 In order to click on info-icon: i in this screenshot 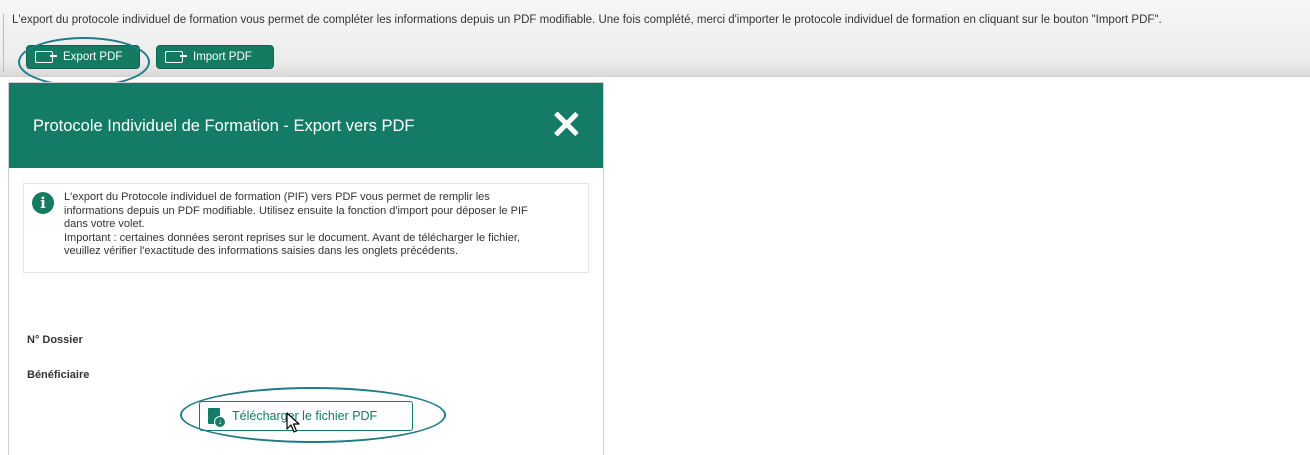, I will do `click(43, 203)`.